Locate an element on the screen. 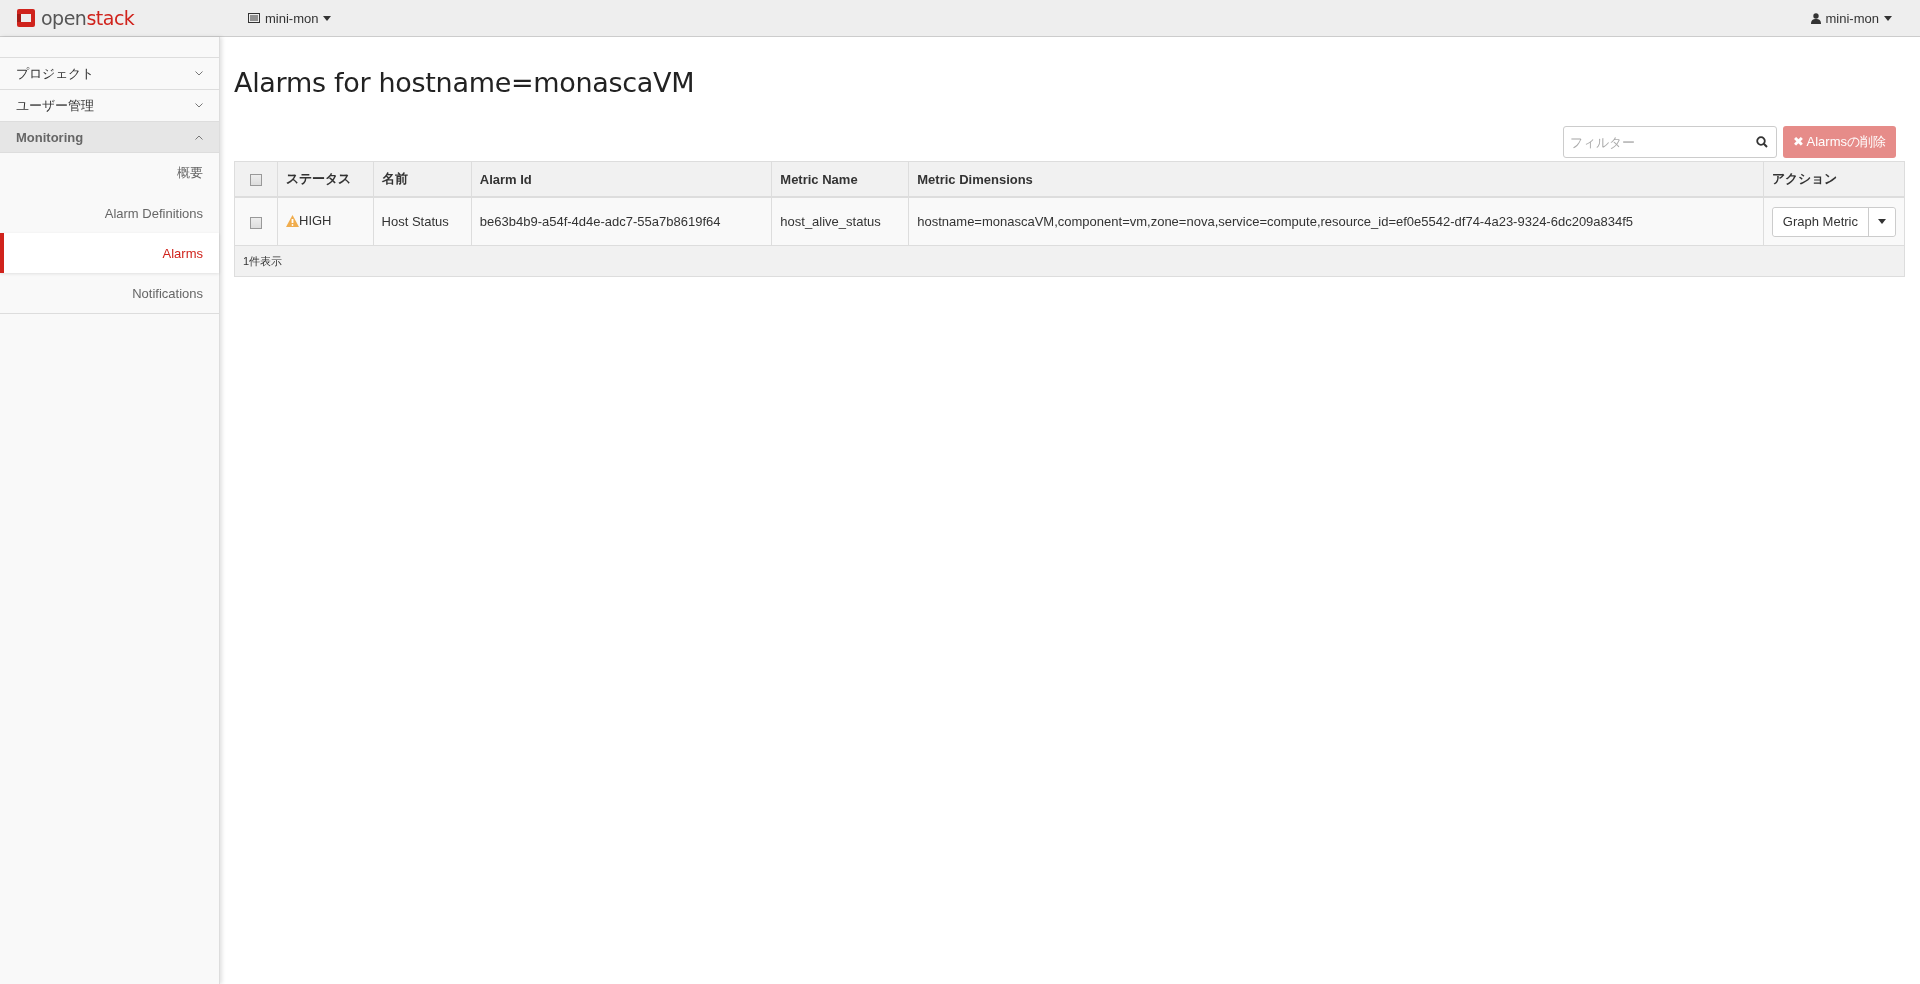  sidebar-item: Notifications is located at coordinates (109, 293).